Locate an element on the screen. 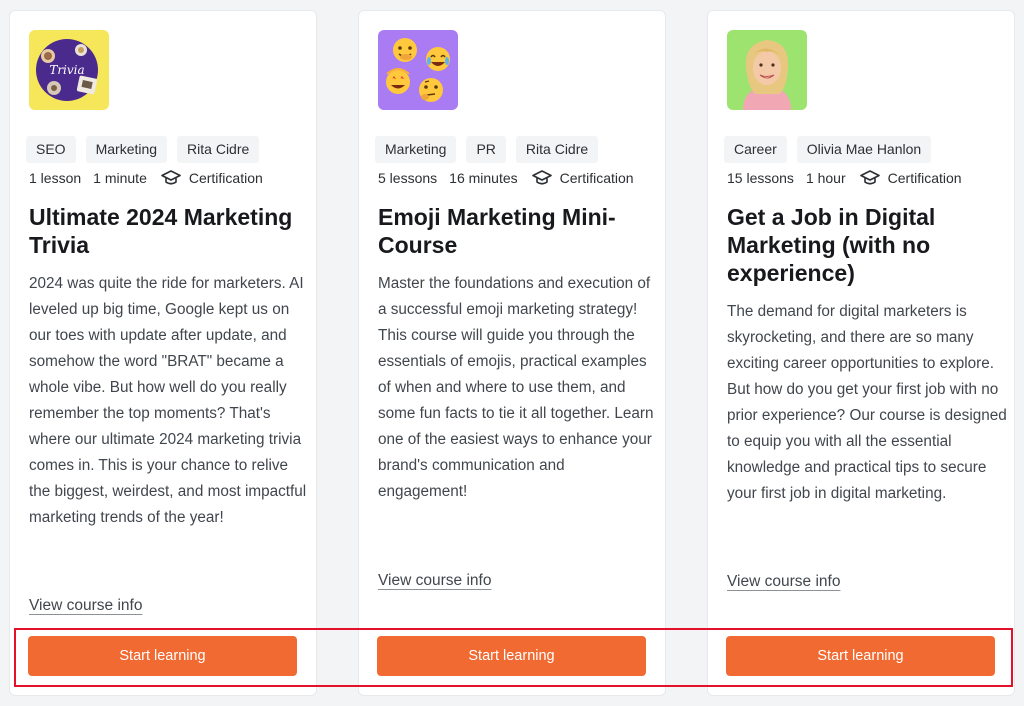  course-duration: 1 hour is located at coordinates (825, 178).